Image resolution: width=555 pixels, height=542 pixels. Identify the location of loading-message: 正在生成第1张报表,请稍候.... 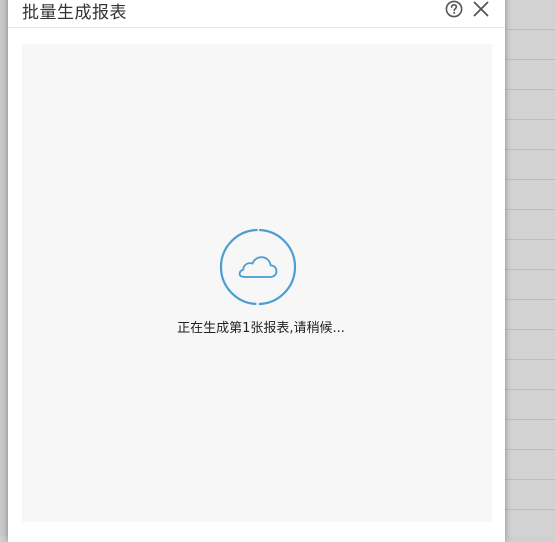
(261, 328).